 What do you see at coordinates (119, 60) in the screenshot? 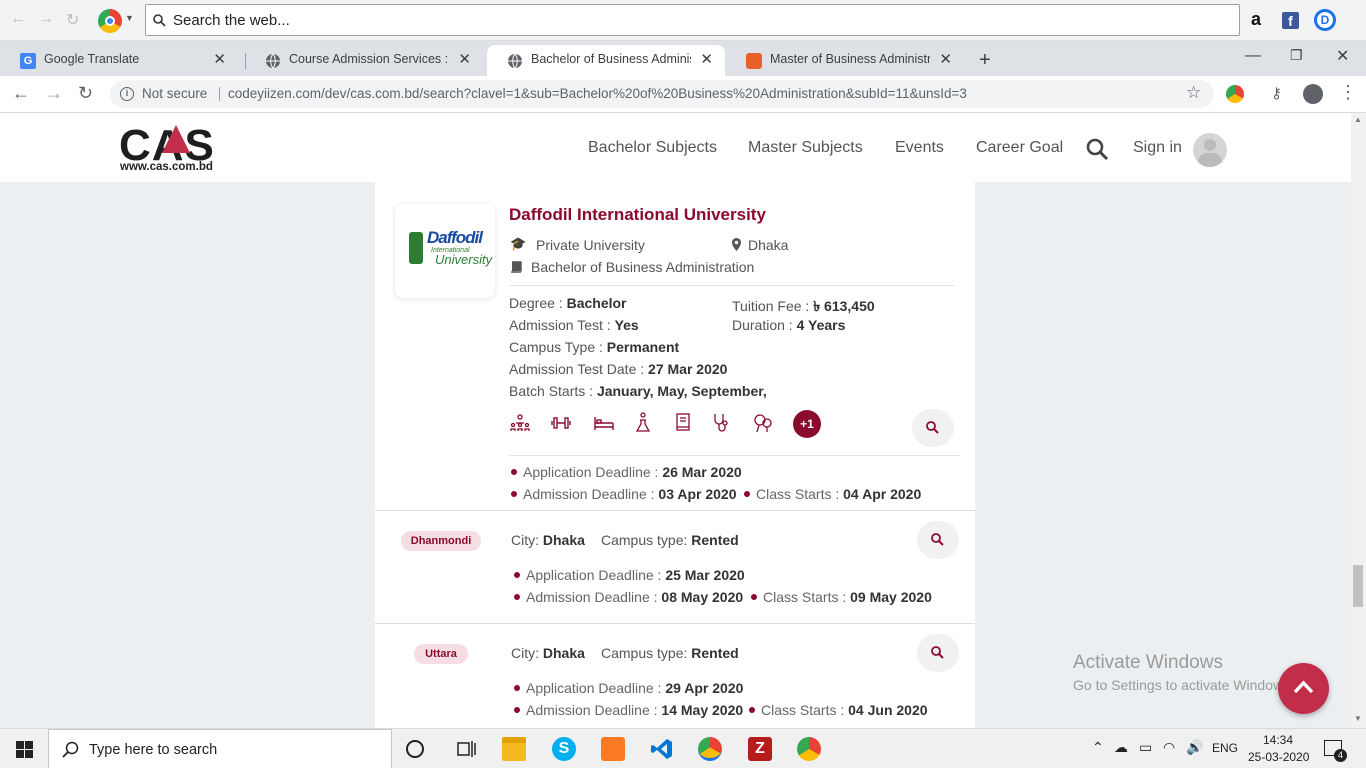
I see `tab-google-translate: G Google Translate ✕` at bounding box center [119, 60].